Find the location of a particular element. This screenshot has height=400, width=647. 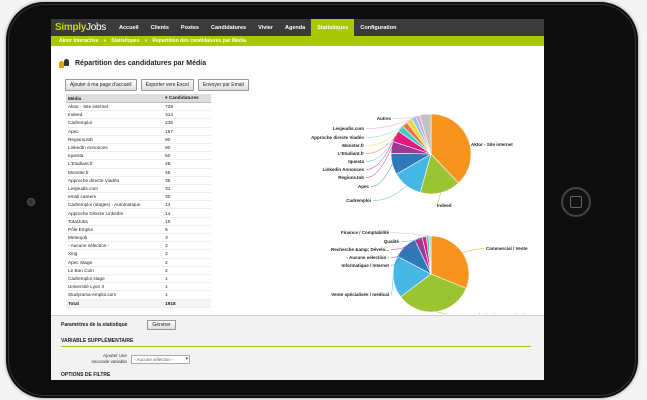

extra-variable-heading: VARIABLE SUPPLÉMENTAIRE is located at coordinates (97, 341).